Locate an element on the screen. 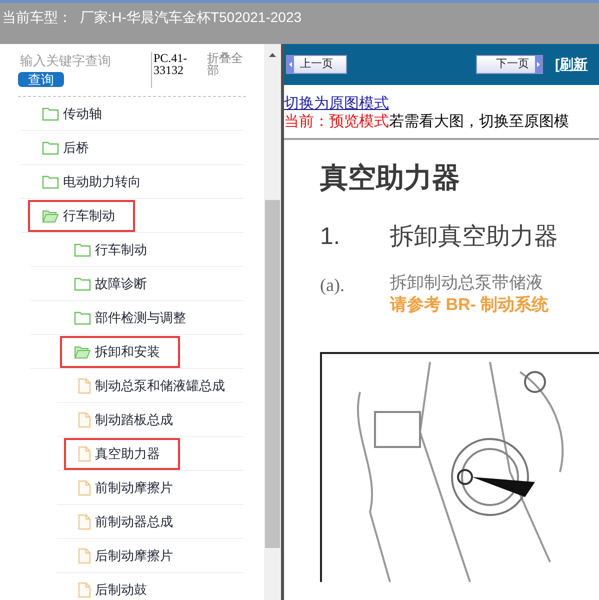 This screenshot has height=600, width=599. tree-item: 后制动摩擦片 is located at coordinates (128, 556).